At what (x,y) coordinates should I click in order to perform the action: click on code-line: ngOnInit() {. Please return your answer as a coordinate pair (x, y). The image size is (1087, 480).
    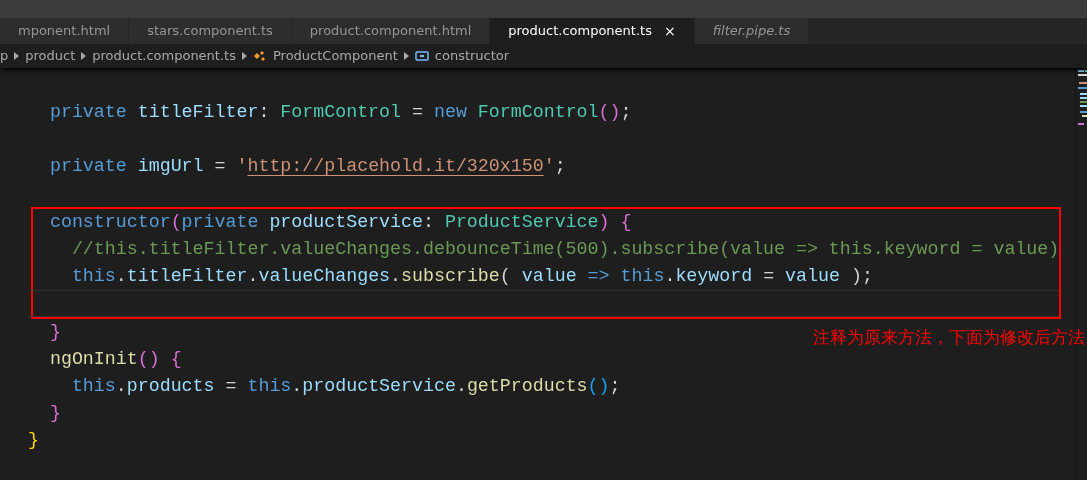
    Looking at the image, I should click on (115, 359).